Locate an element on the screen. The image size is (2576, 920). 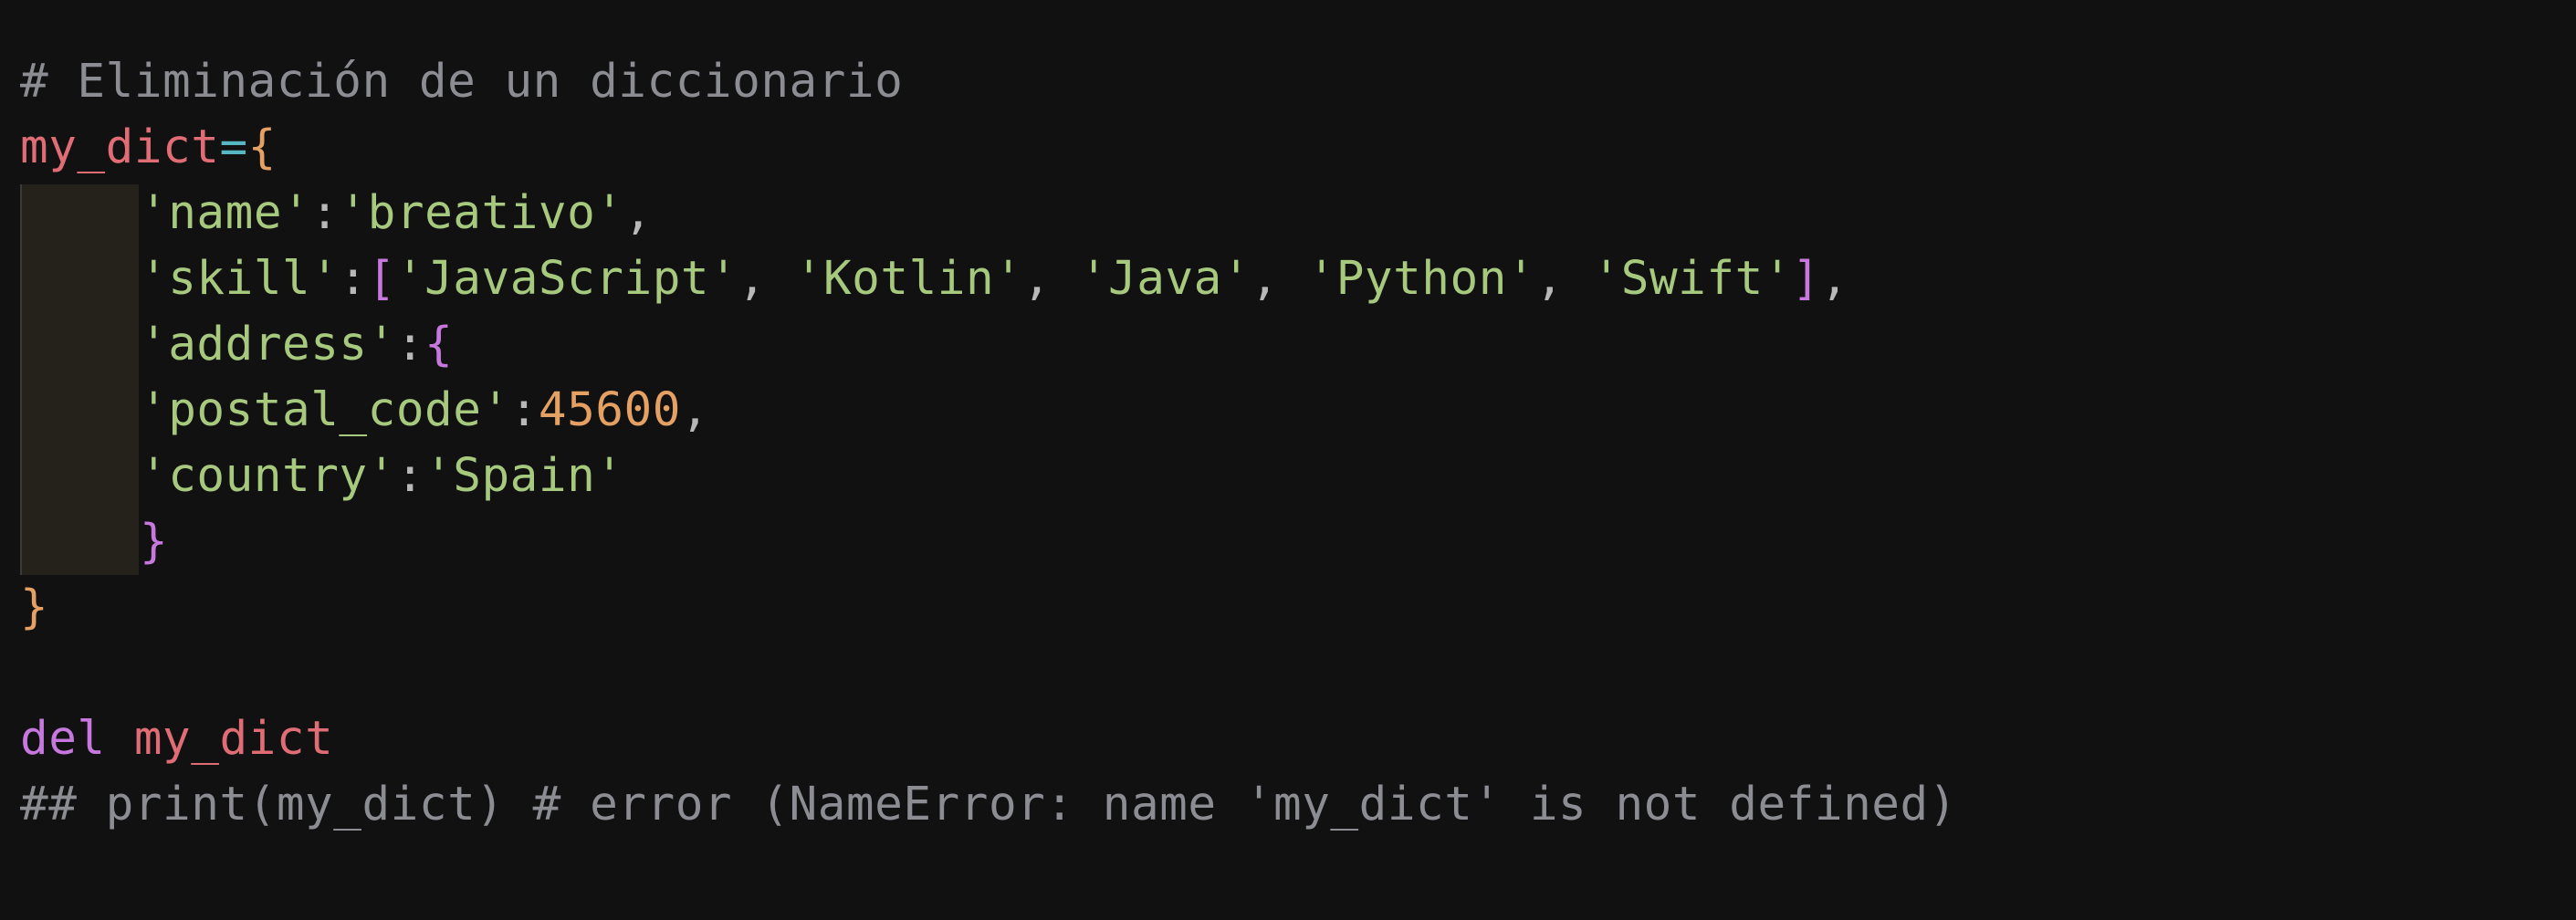
assign-operator: = is located at coordinates (234, 147).